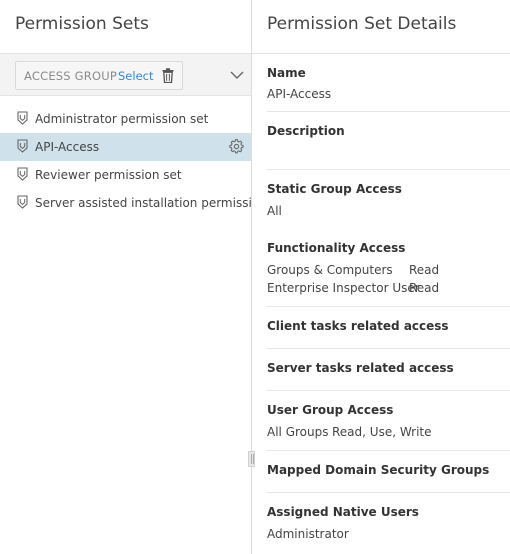 This screenshot has height=554, width=510. I want to click on client-tasks-section: Client tasks related access, so click(388, 328).